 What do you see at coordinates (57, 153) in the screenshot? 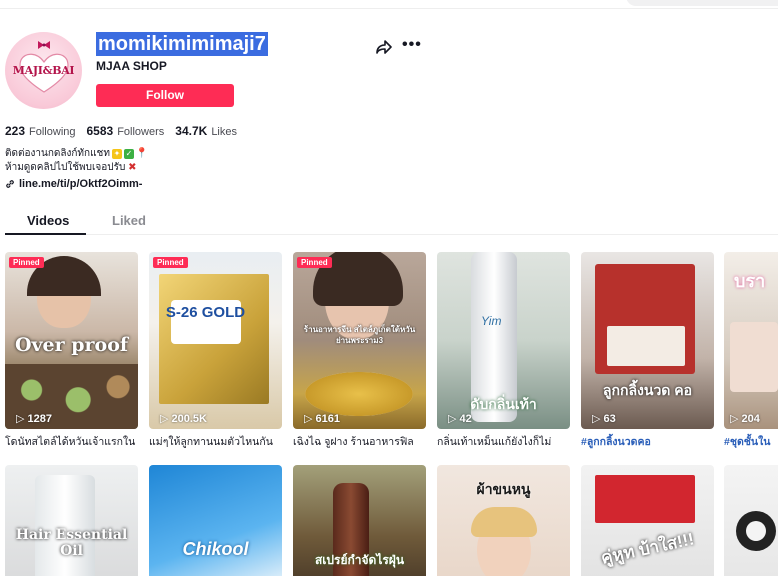
I see `bio-line-1: ติดต่องานกดลิงก์ทักแชท` at bounding box center [57, 153].